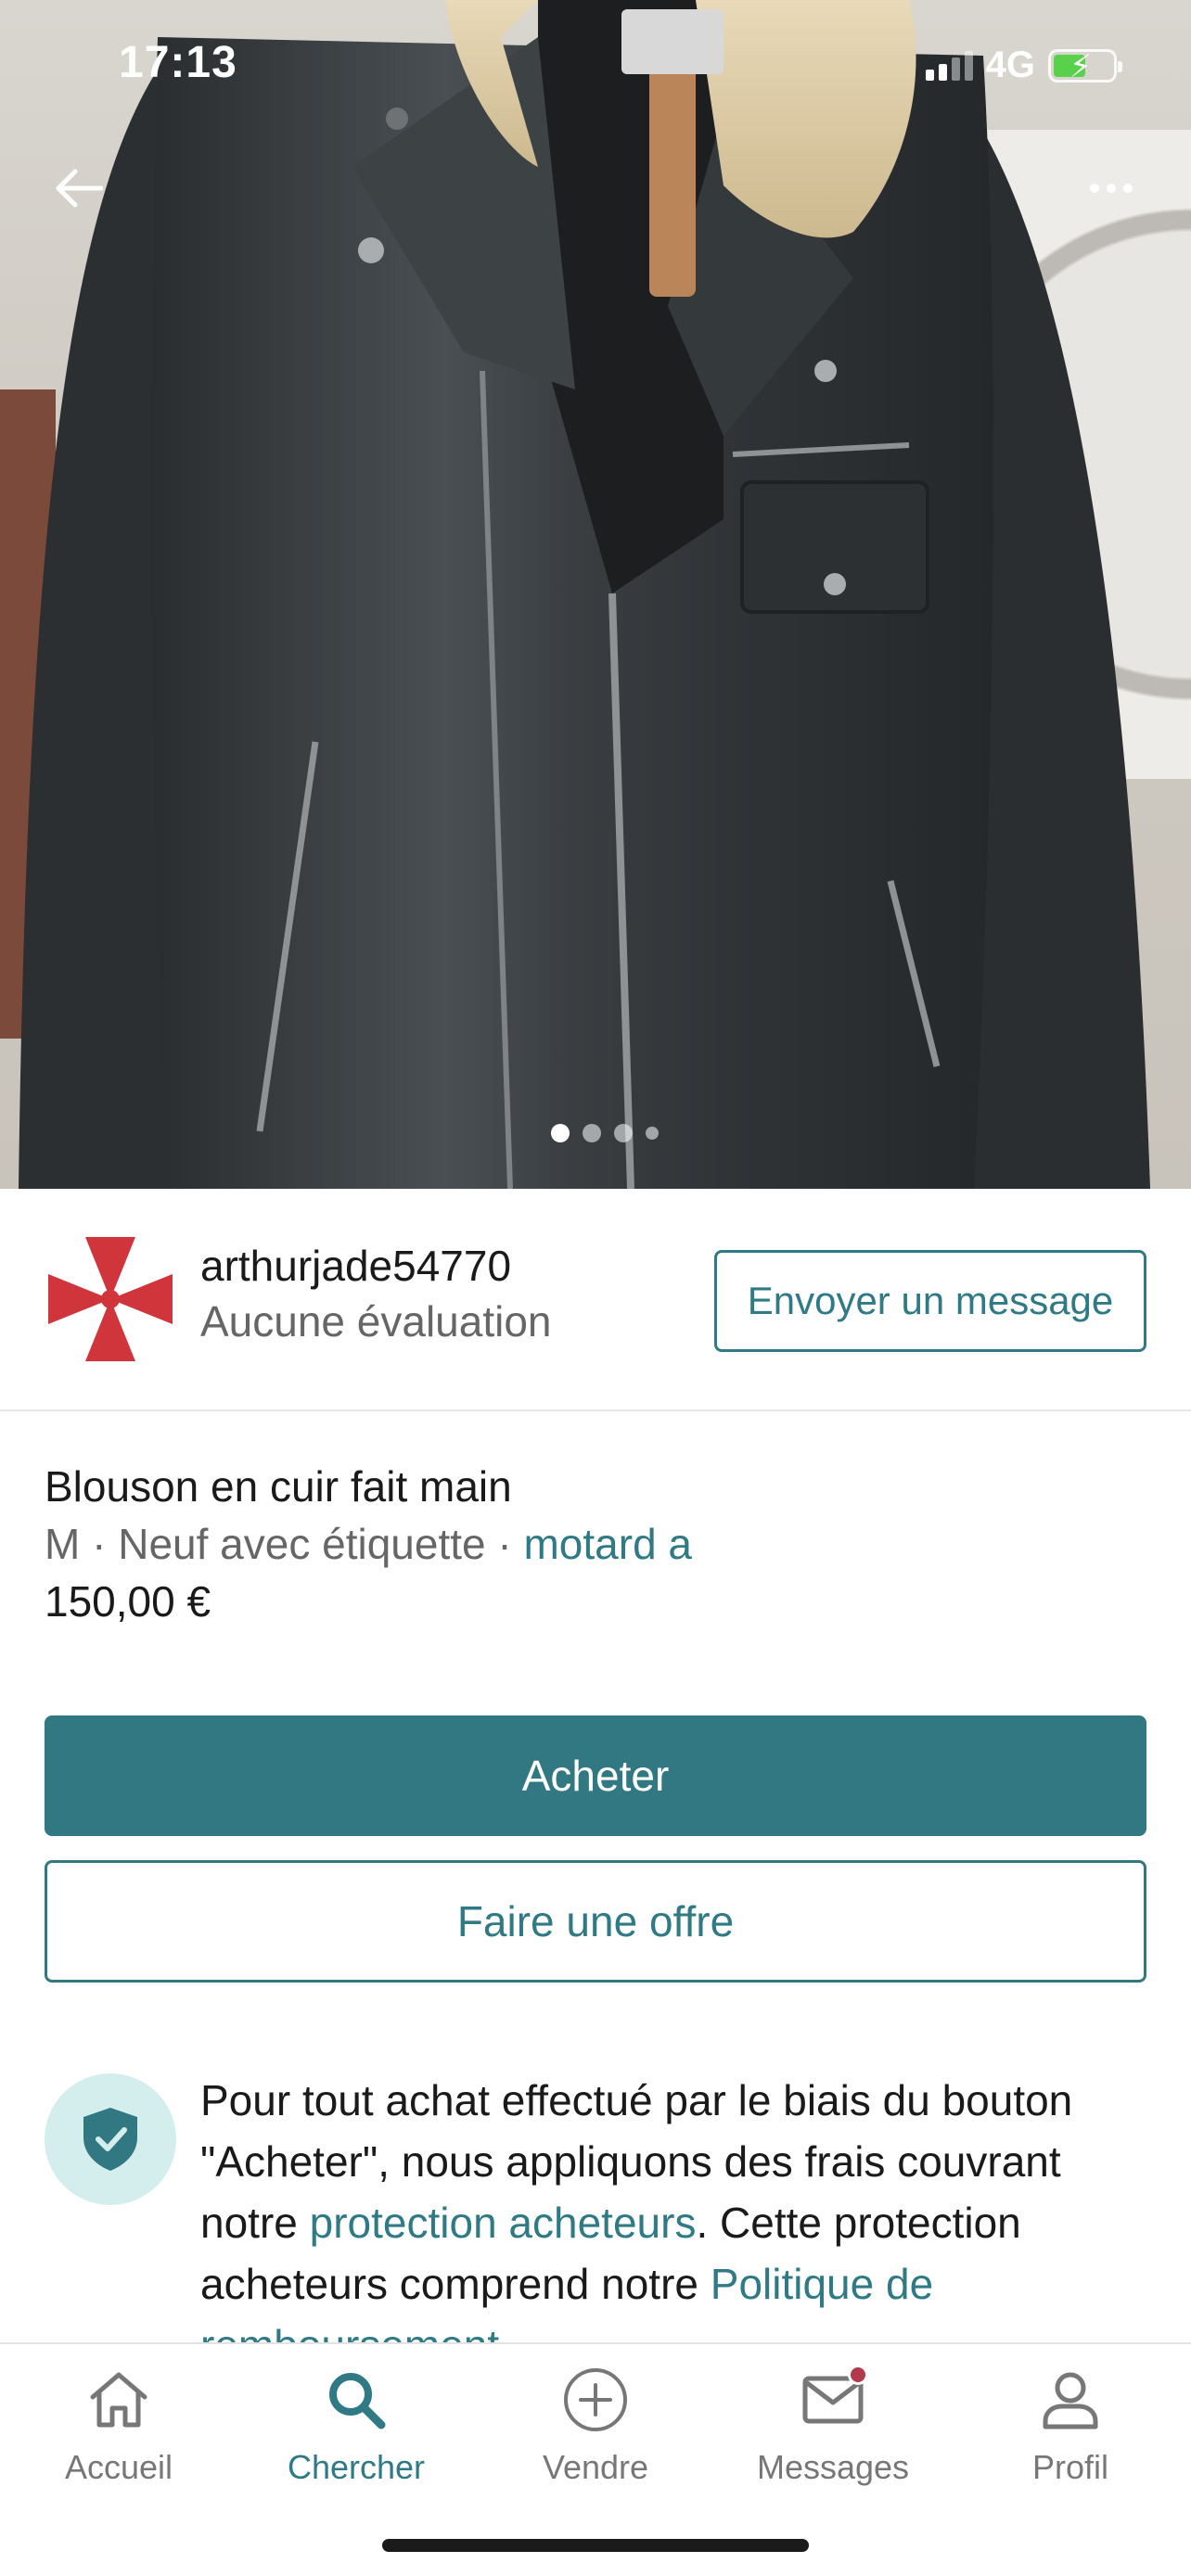 Image resolution: width=1191 pixels, height=2576 pixels. Describe the element at coordinates (302, 1544) in the screenshot. I see `item-condition: Neuf avec étiquette` at that location.